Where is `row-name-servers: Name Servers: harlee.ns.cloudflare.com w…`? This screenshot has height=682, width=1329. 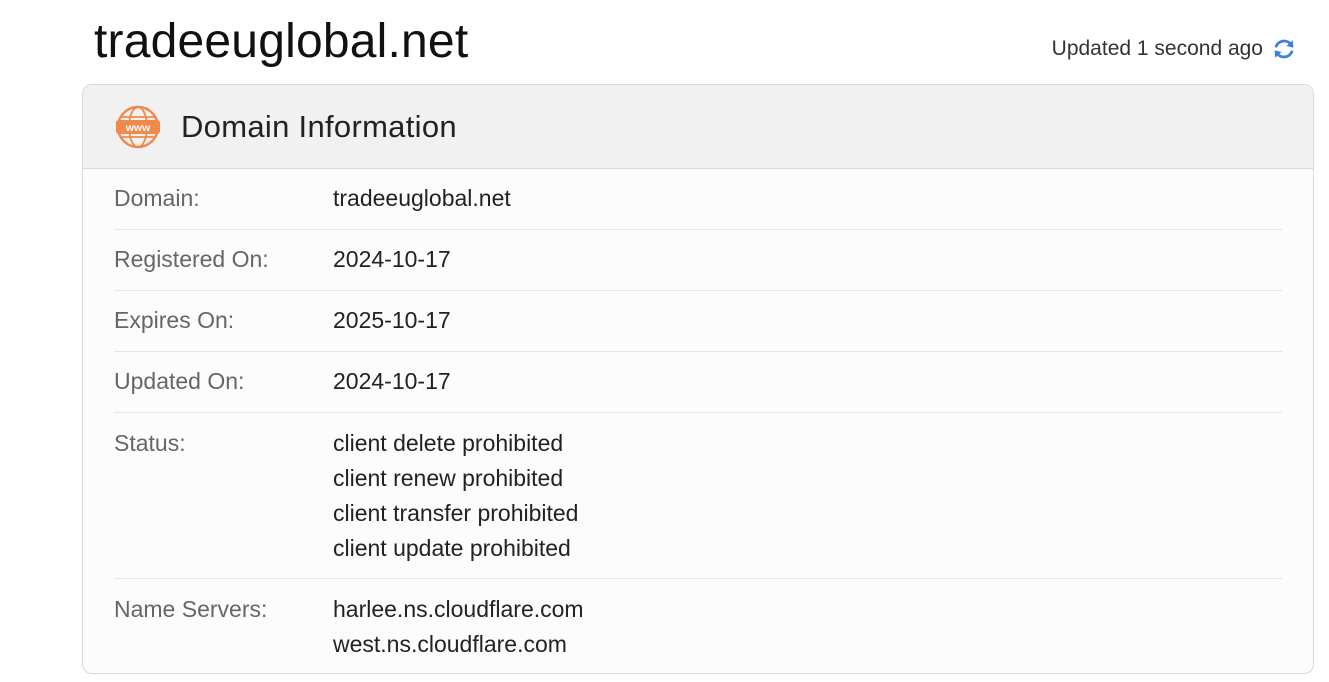 row-name-servers: Name Servers: harlee.ns.cloudflare.com w… is located at coordinates (698, 626).